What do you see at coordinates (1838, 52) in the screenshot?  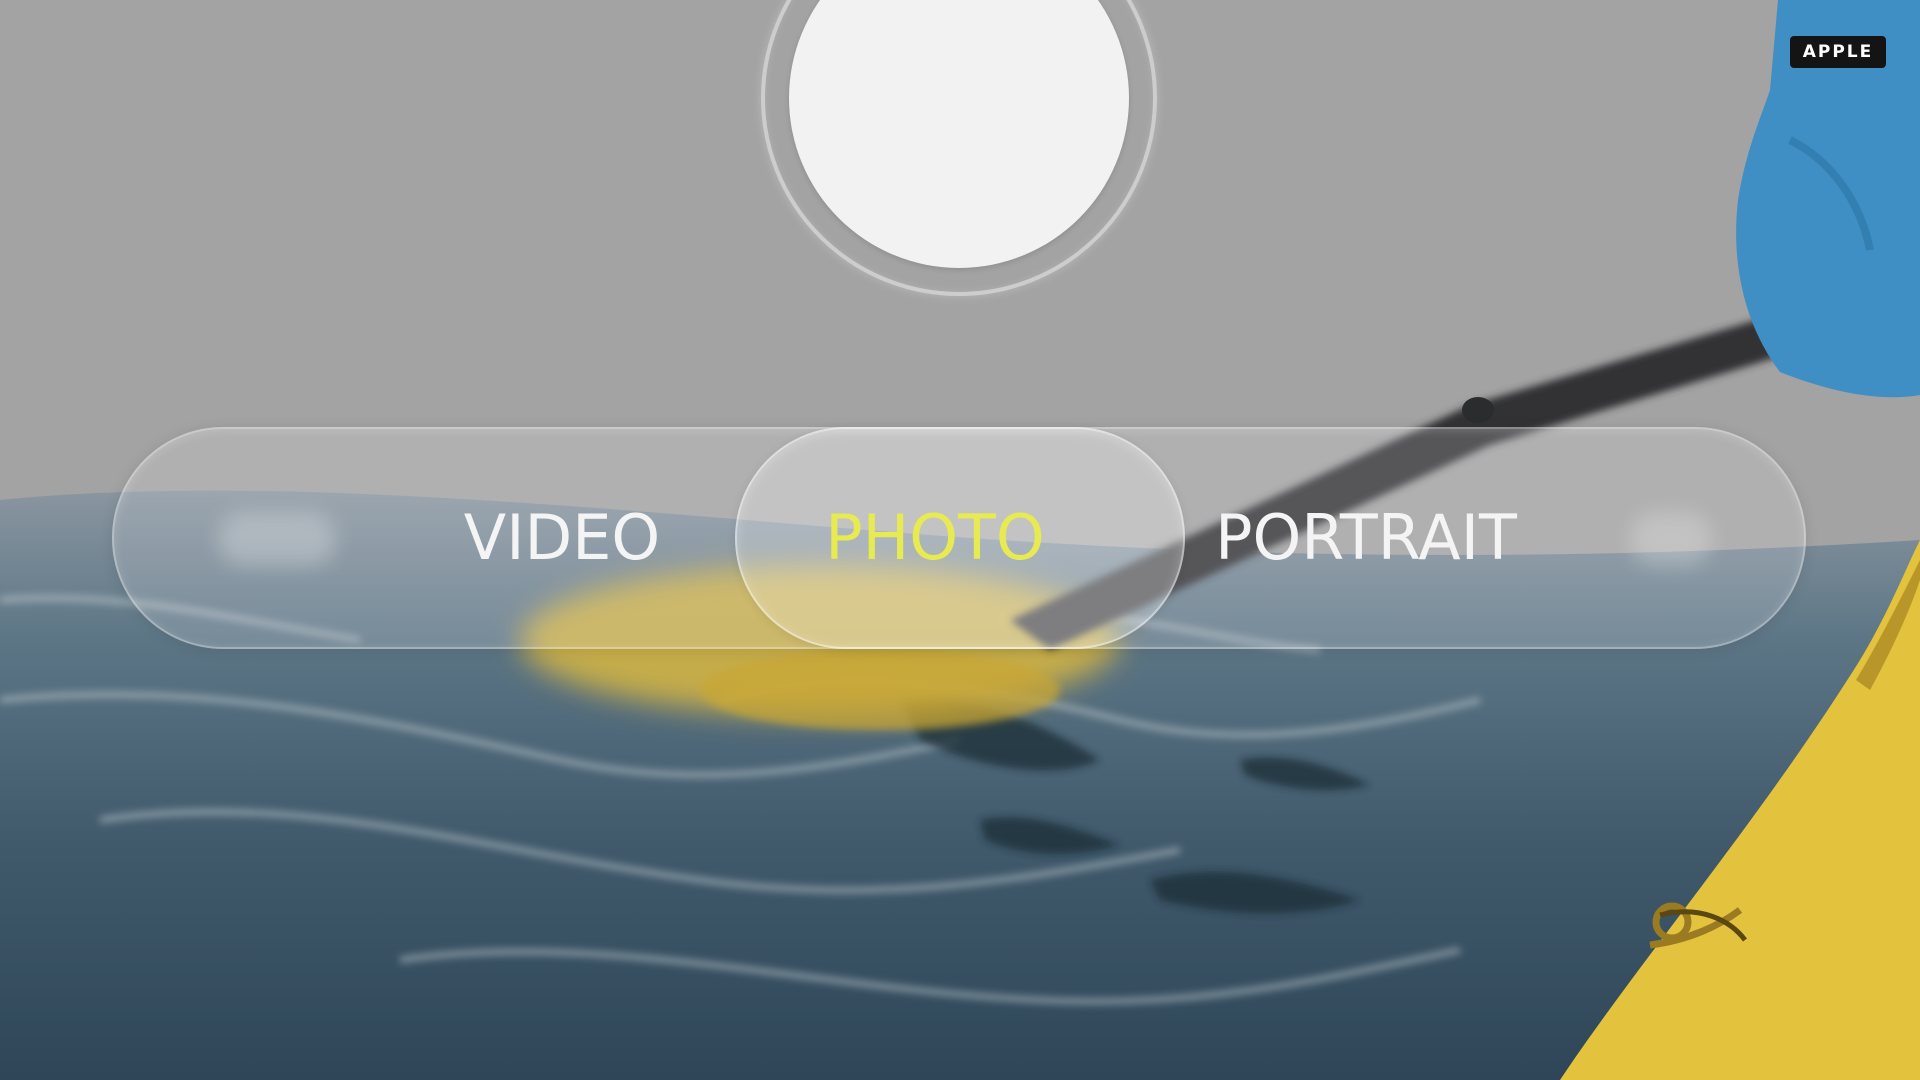 I see `watermark-badge: APPLE` at bounding box center [1838, 52].